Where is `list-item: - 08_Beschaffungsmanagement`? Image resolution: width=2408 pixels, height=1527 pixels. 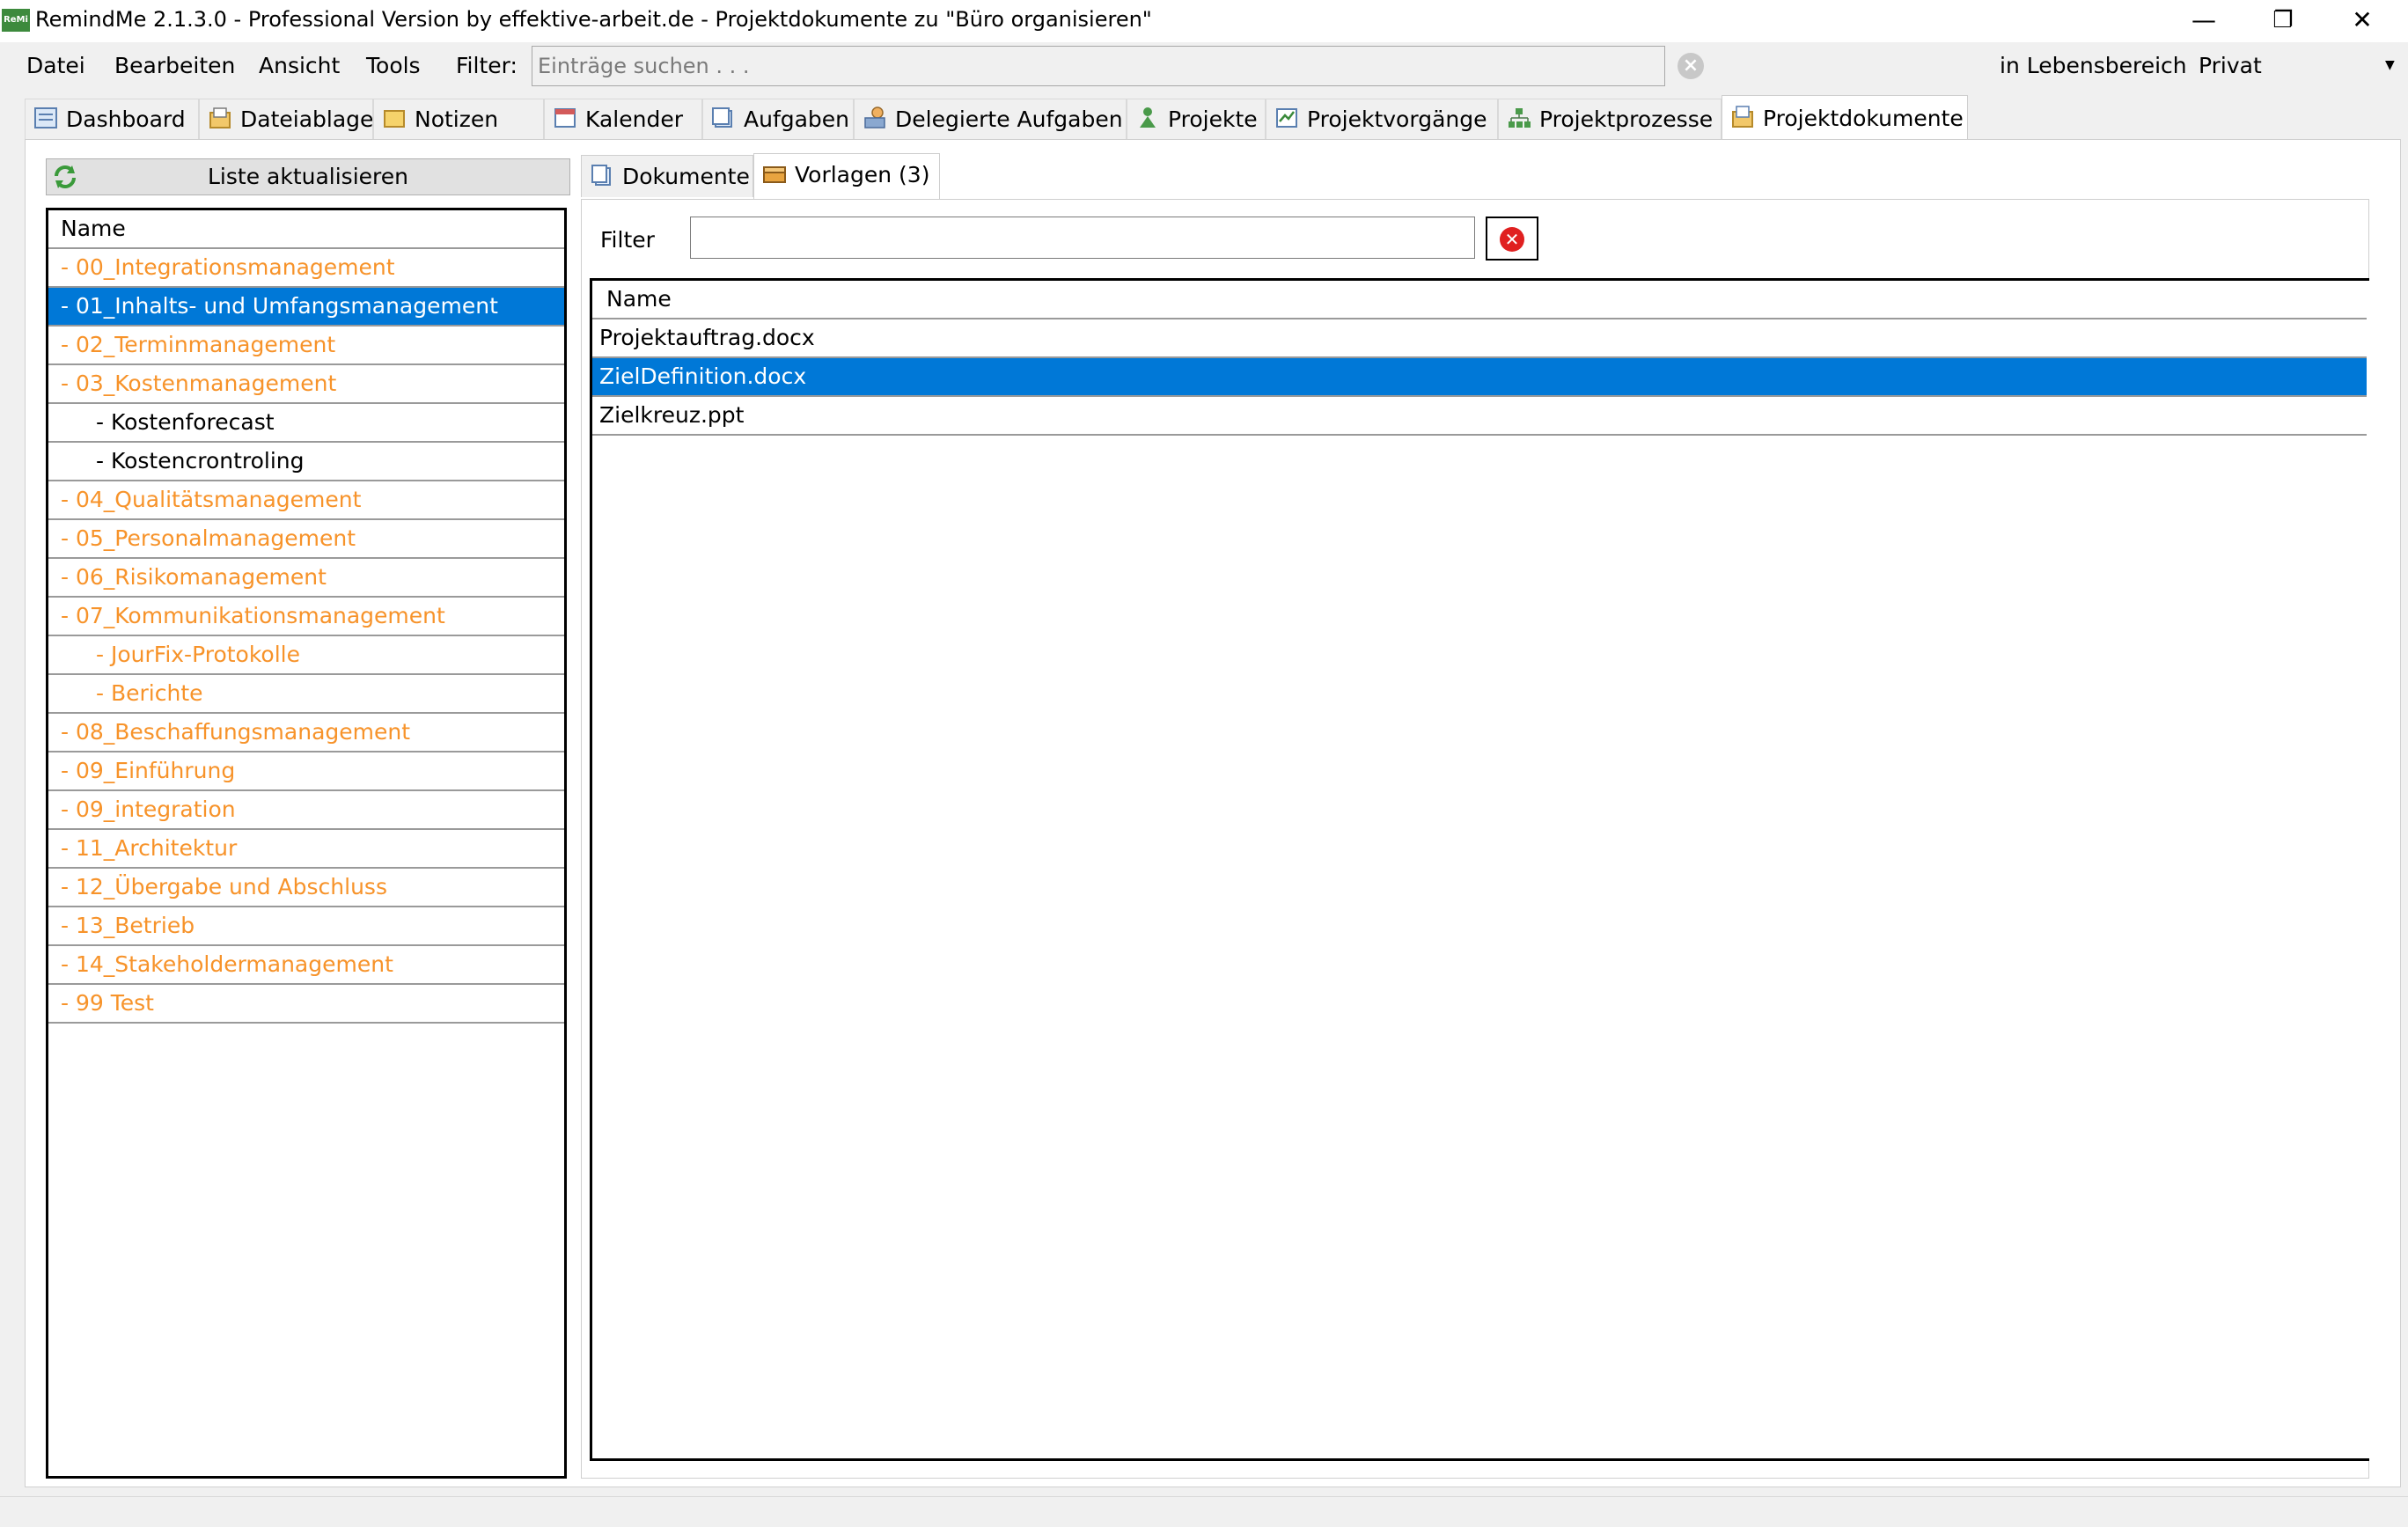
list-item: - 08_Beschaffungsmanagement is located at coordinates (306, 733).